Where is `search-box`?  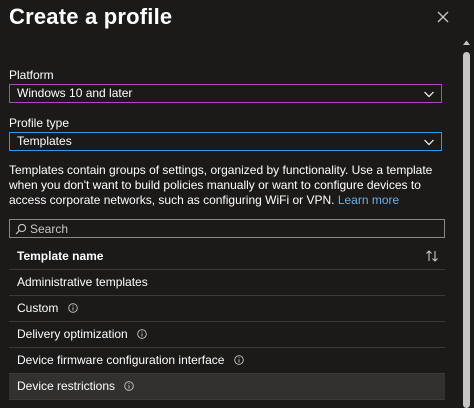
search-box is located at coordinates (227, 228).